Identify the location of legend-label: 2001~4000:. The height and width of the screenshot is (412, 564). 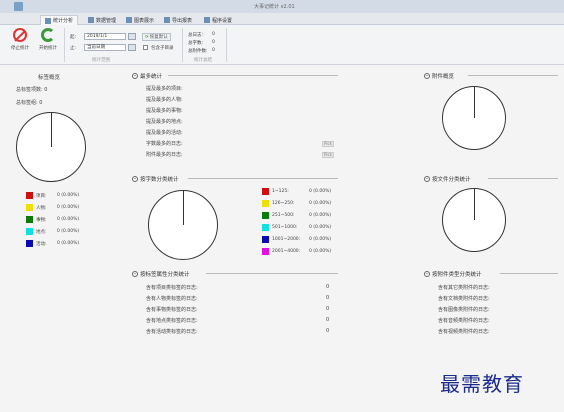
(286, 251).